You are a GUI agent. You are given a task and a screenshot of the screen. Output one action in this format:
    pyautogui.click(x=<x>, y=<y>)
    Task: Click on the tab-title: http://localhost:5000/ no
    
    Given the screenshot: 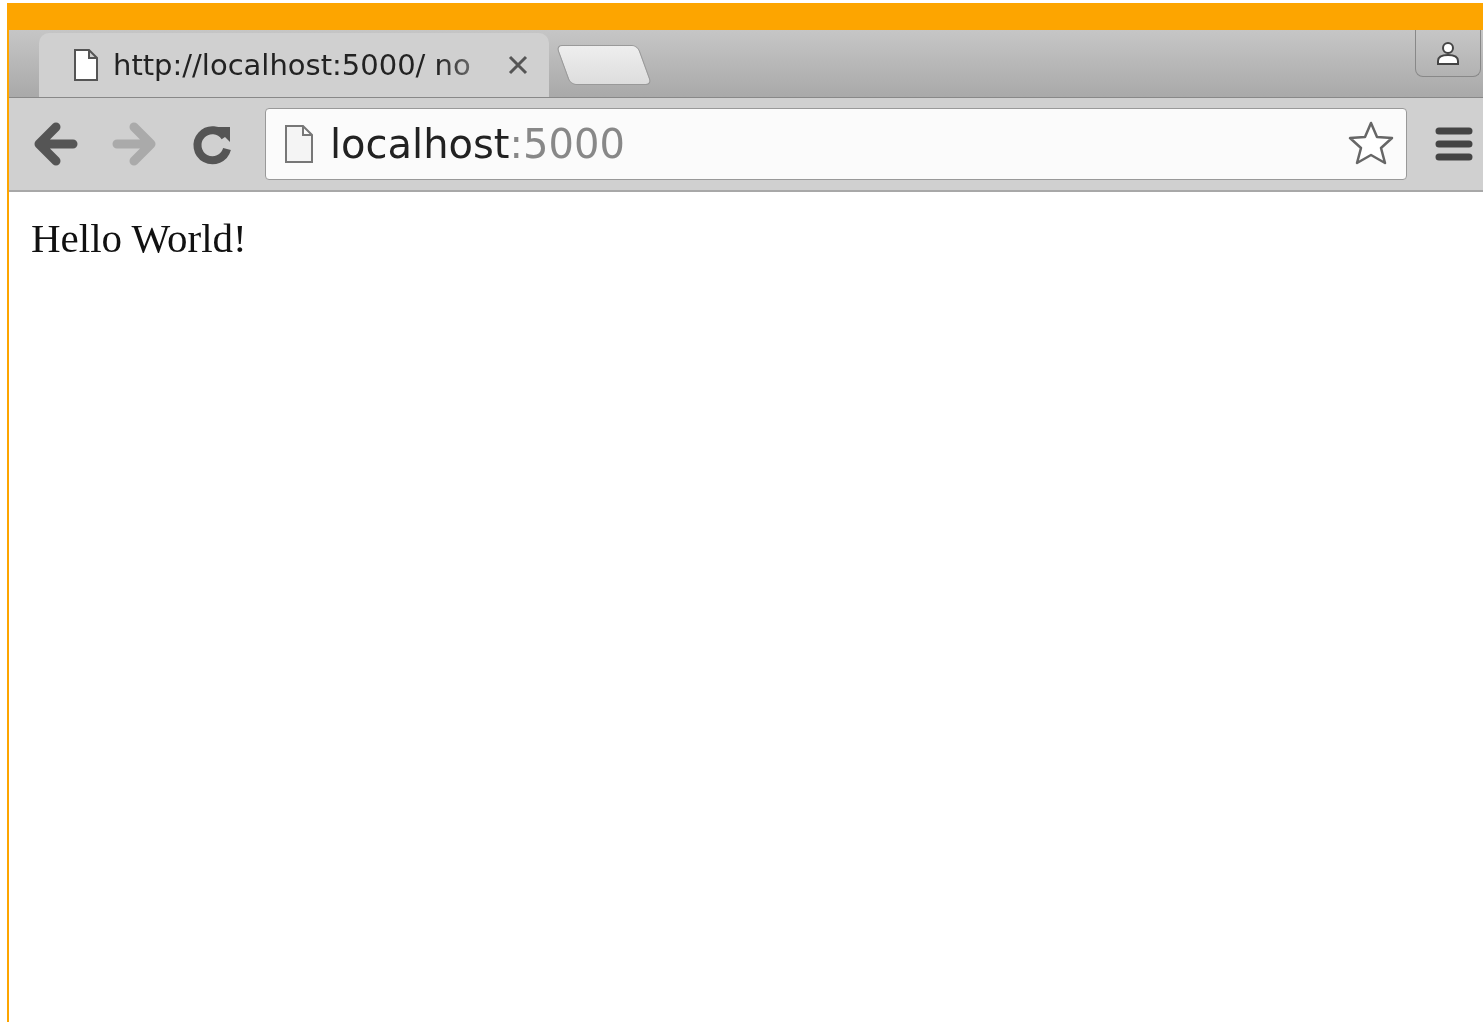 What is the action you would take?
    pyautogui.click(x=292, y=65)
    